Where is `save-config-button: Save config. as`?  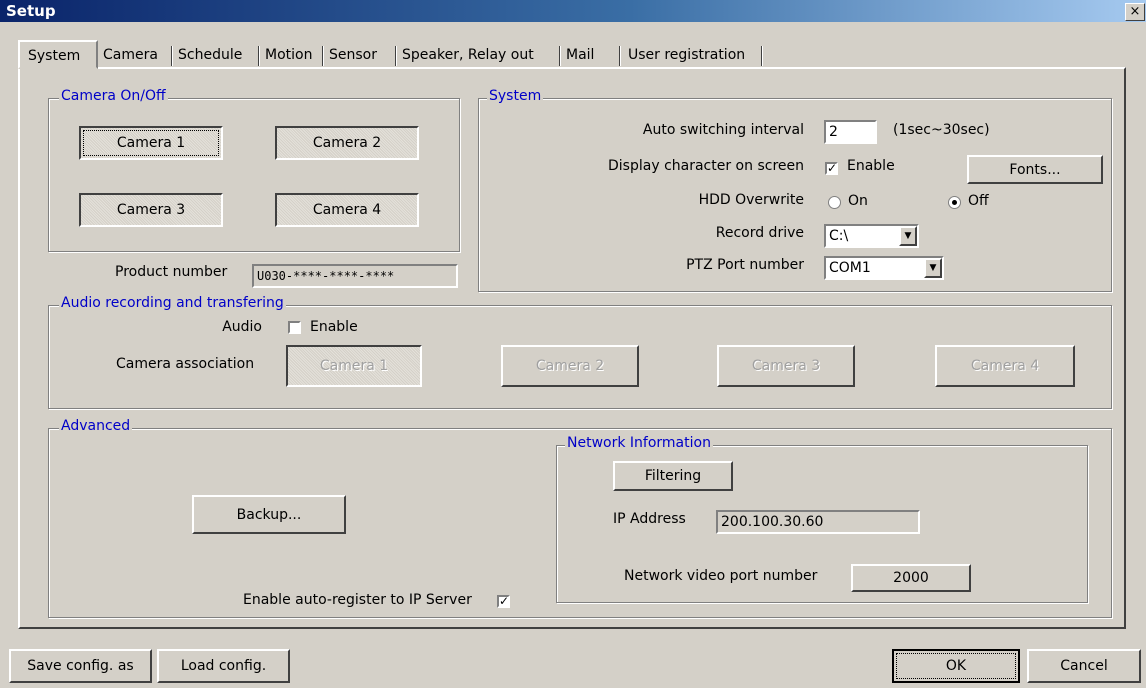 save-config-button: Save config. as is located at coordinates (80, 666).